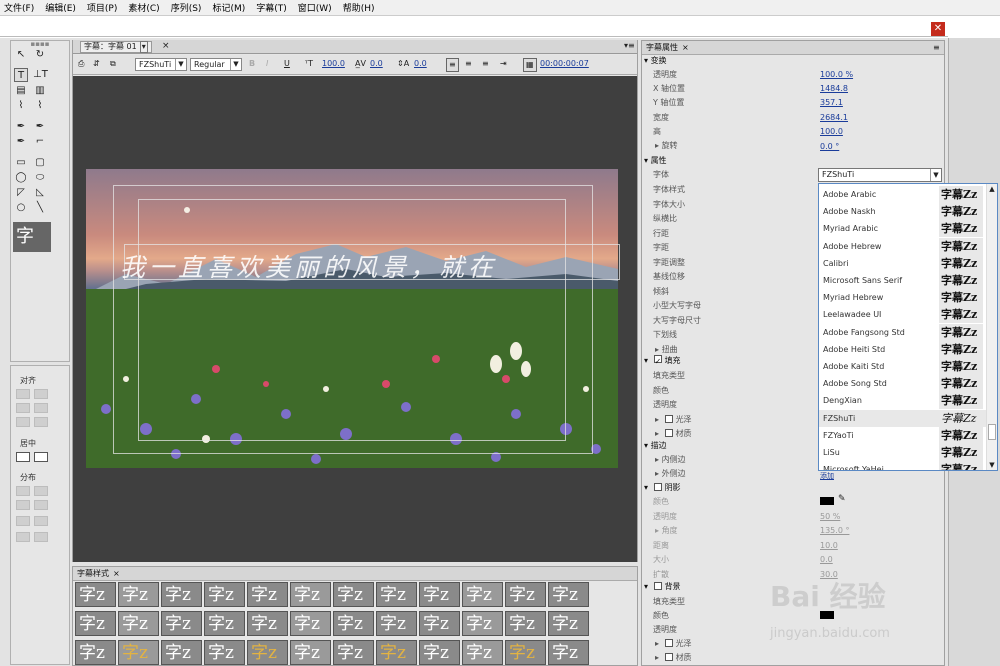  Describe the element at coordinates (670, 460) in the screenshot. I see `inner-stroke-row: ▸ 内侧边` at that location.